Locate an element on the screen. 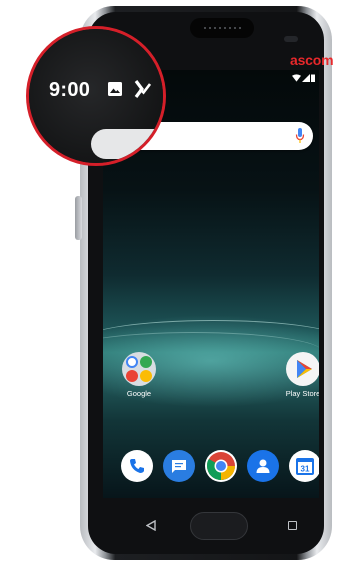 The width and height of the screenshot is (346, 564). messages-icon is located at coordinates (179, 466).